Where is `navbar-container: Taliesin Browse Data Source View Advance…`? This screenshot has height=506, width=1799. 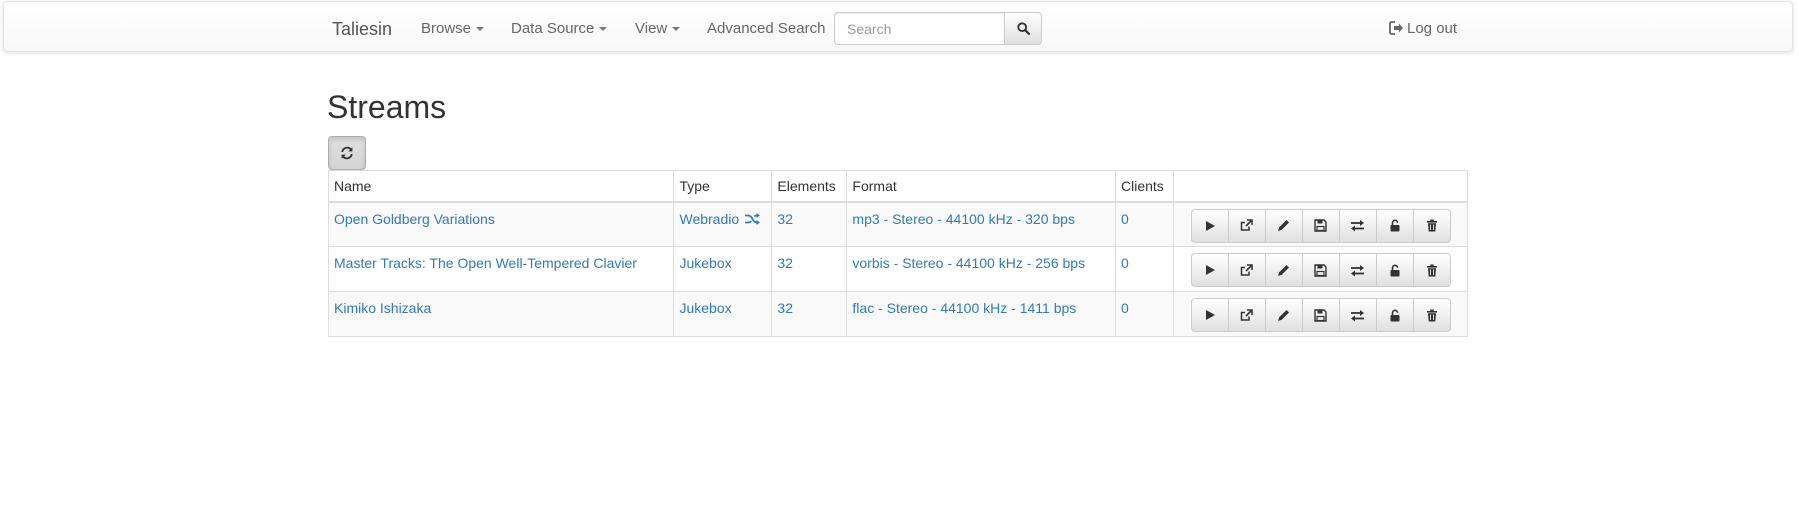
navbar-container: Taliesin Browse Data Source View Advance… is located at coordinates (894, 27).